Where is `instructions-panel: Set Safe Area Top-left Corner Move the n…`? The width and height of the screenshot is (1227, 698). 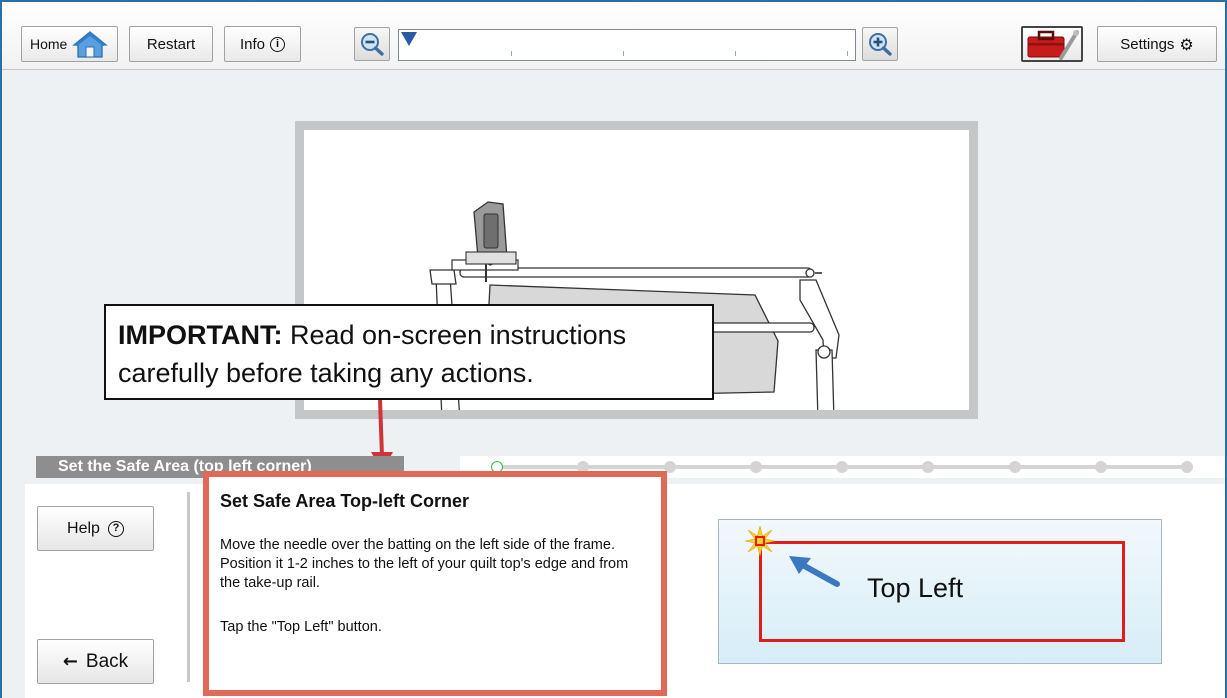 instructions-panel: Set Safe Area Top-left Corner Move the n… is located at coordinates (435, 583).